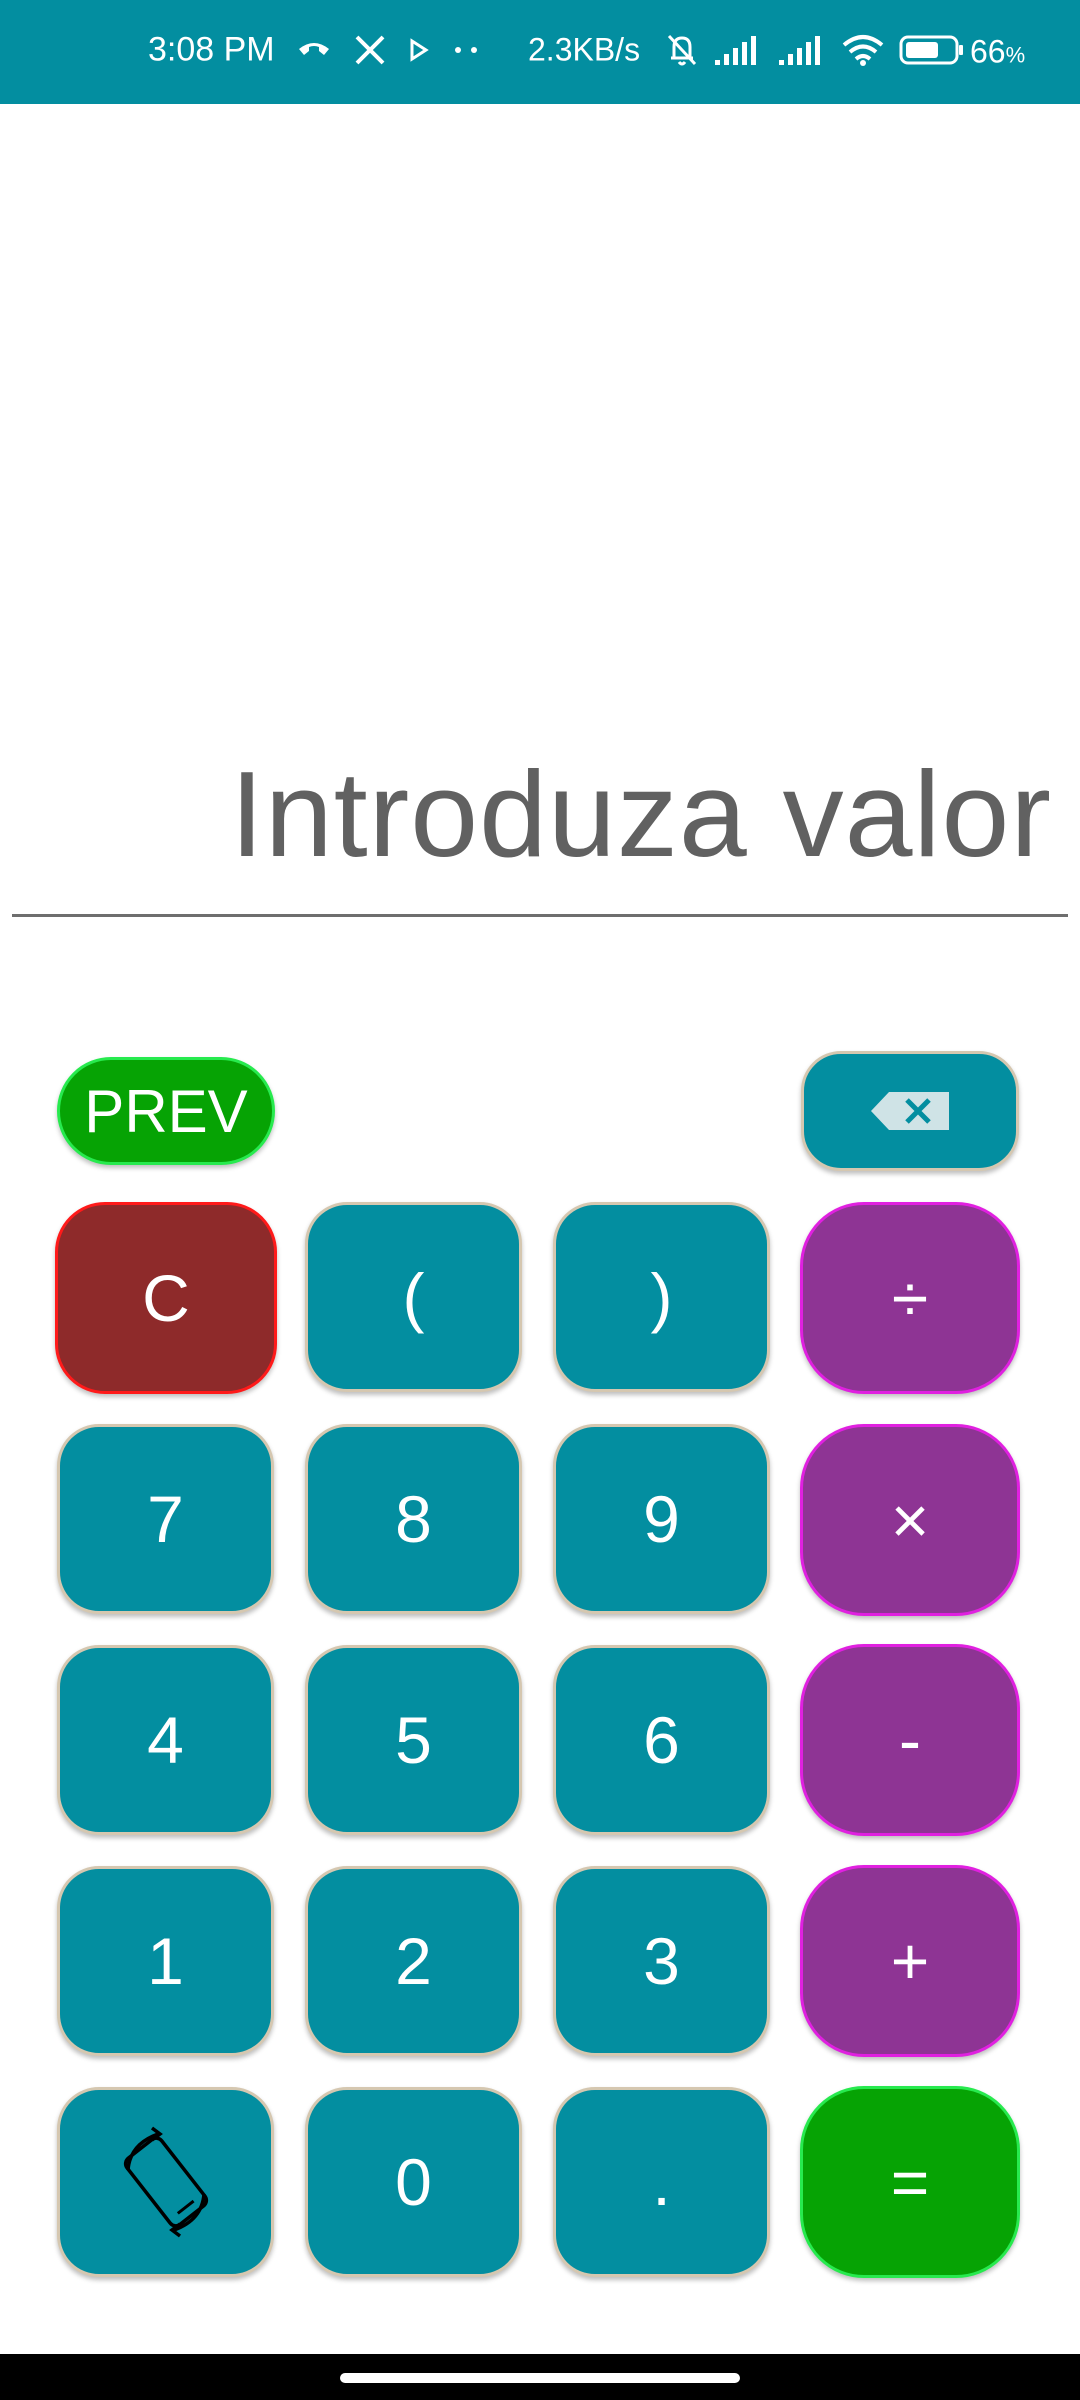  What do you see at coordinates (370, 50) in the screenshot?
I see `x-icon` at bounding box center [370, 50].